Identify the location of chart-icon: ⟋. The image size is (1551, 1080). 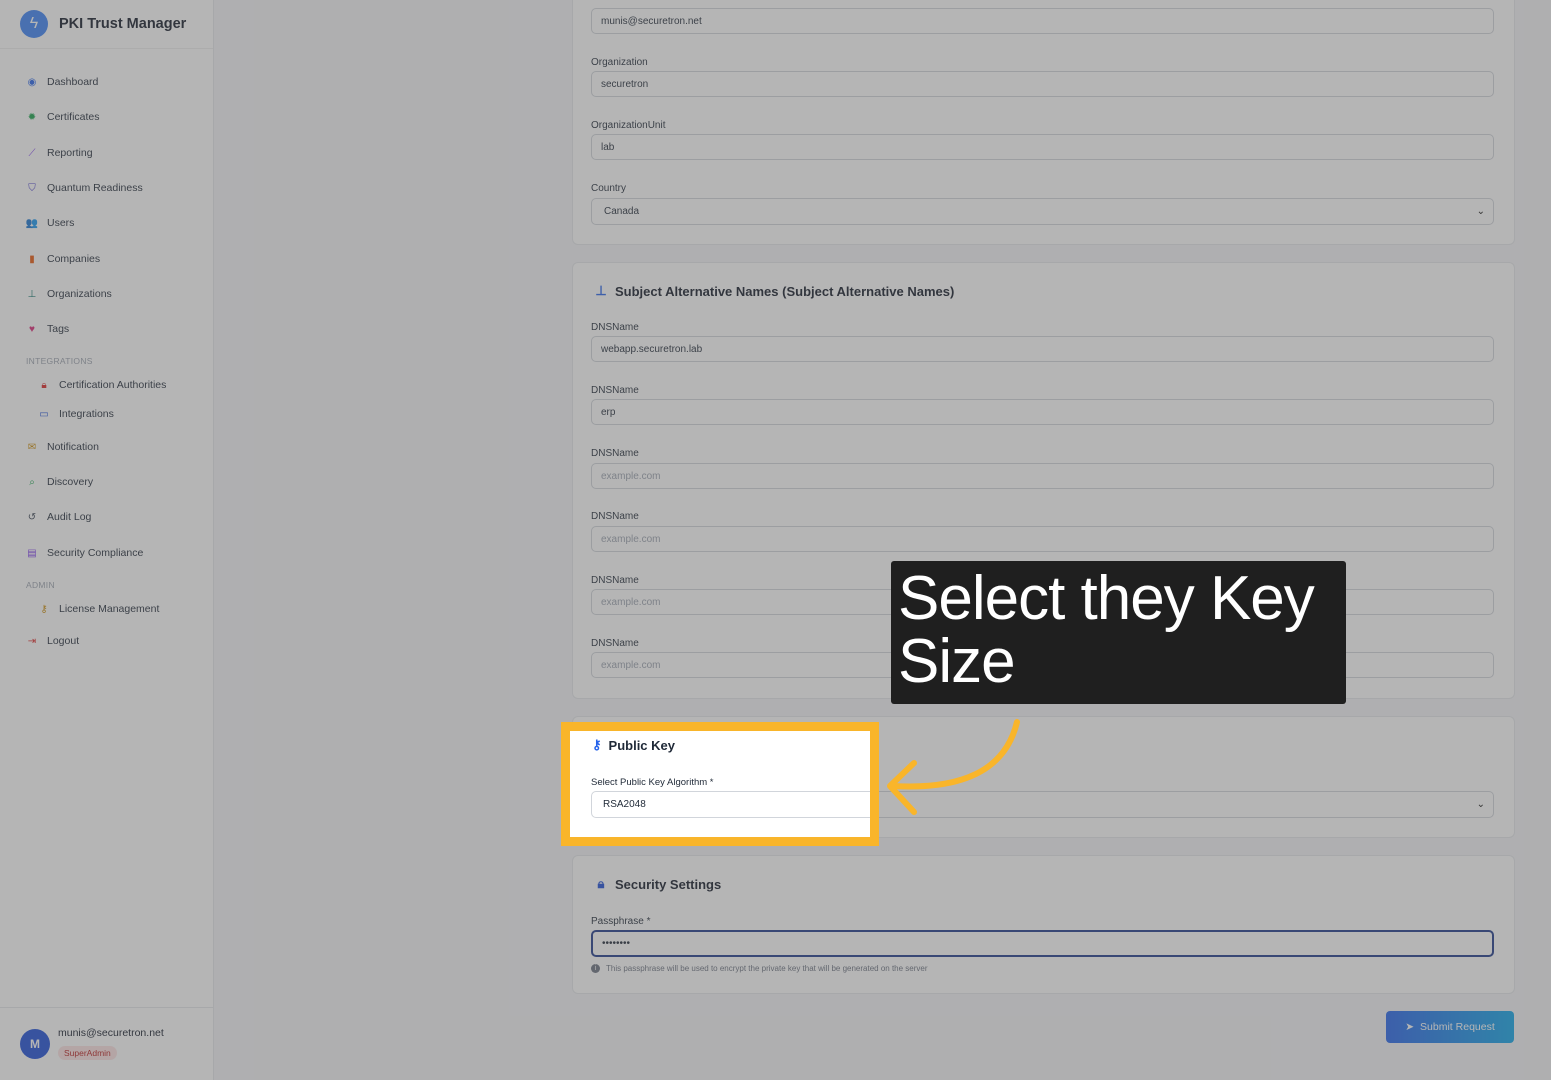
(32, 153).